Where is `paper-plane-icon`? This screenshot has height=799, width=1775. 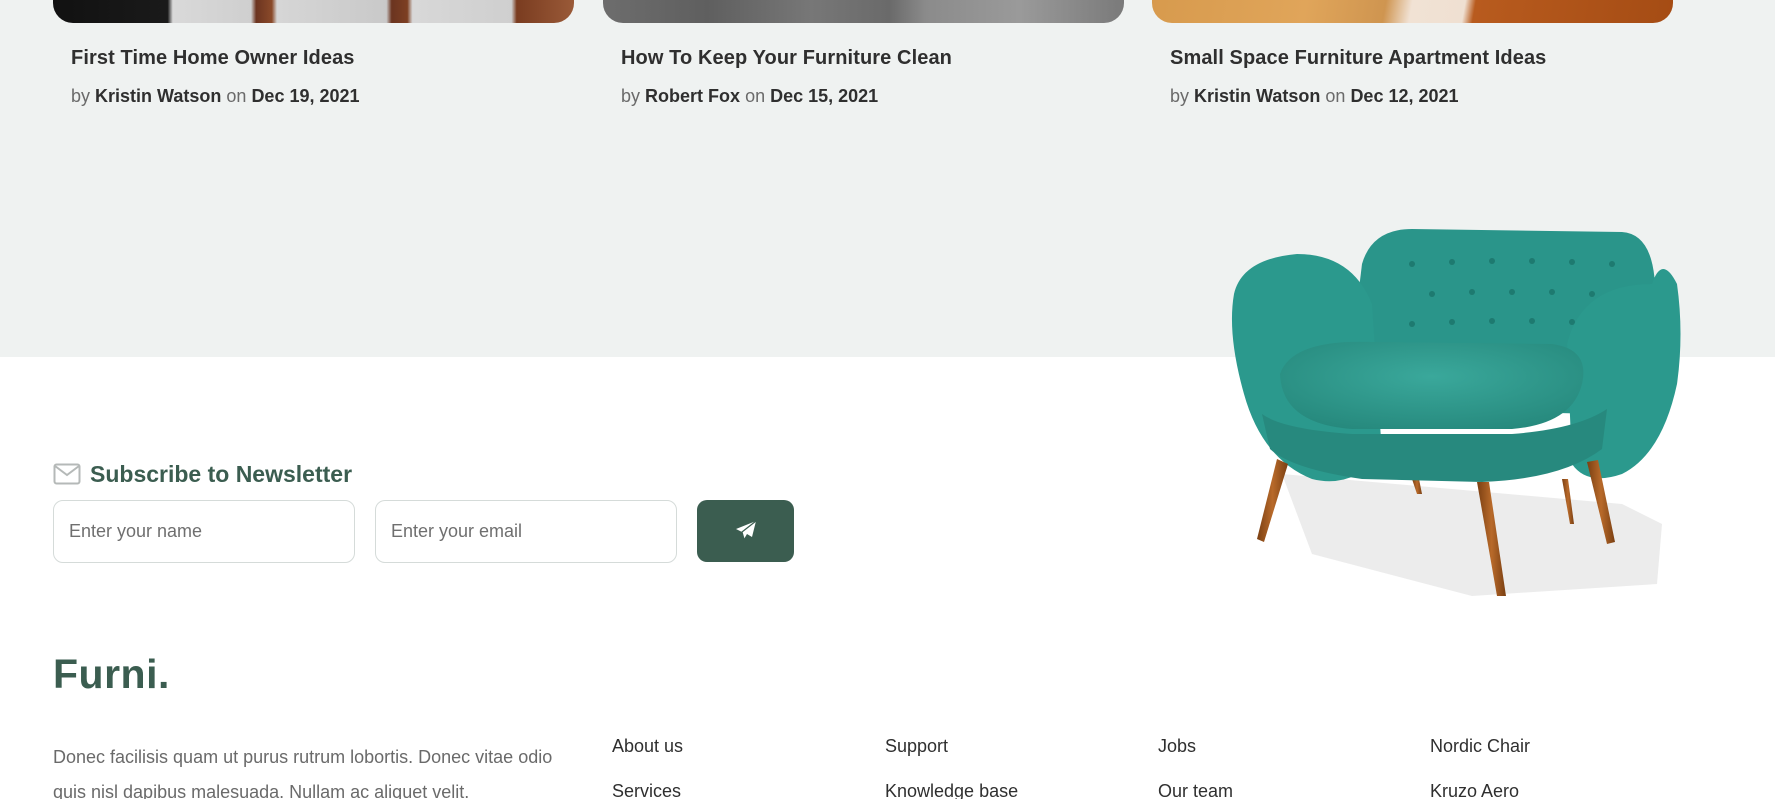 paper-plane-icon is located at coordinates (746, 531).